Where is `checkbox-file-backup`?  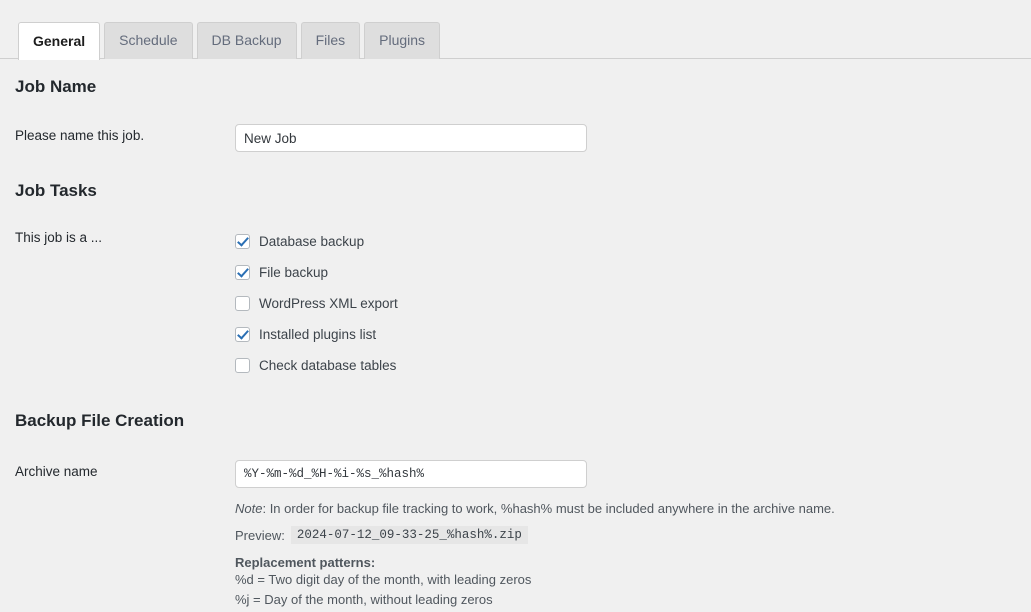 checkbox-file-backup is located at coordinates (242, 272).